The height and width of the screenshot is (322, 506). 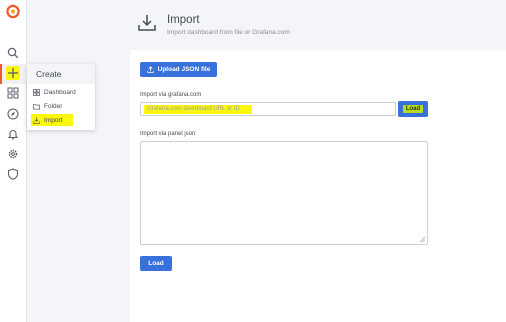 What do you see at coordinates (422, 239) in the screenshot?
I see `resize-grip-icon` at bounding box center [422, 239].